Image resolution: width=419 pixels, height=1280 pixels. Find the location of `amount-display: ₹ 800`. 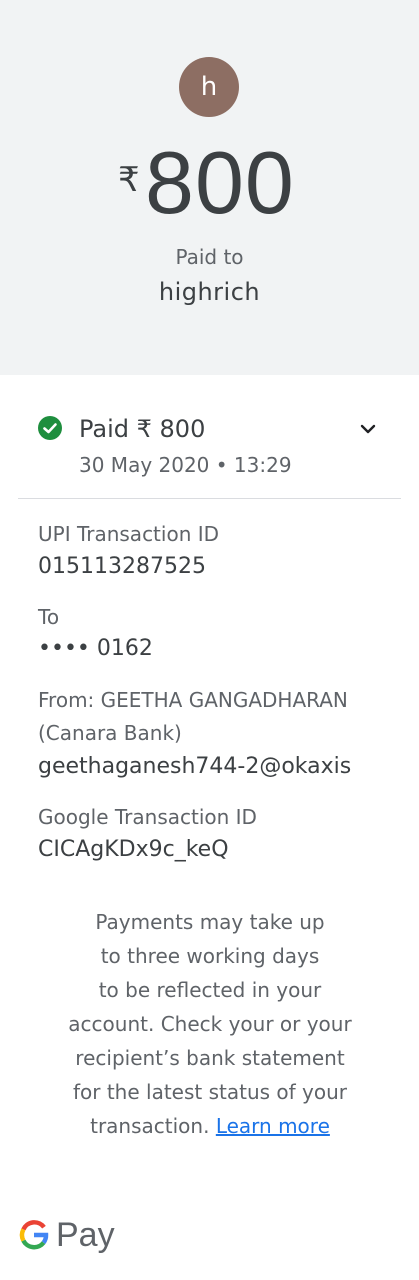

amount-display: ₹ 800 is located at coordinates (209, 182).